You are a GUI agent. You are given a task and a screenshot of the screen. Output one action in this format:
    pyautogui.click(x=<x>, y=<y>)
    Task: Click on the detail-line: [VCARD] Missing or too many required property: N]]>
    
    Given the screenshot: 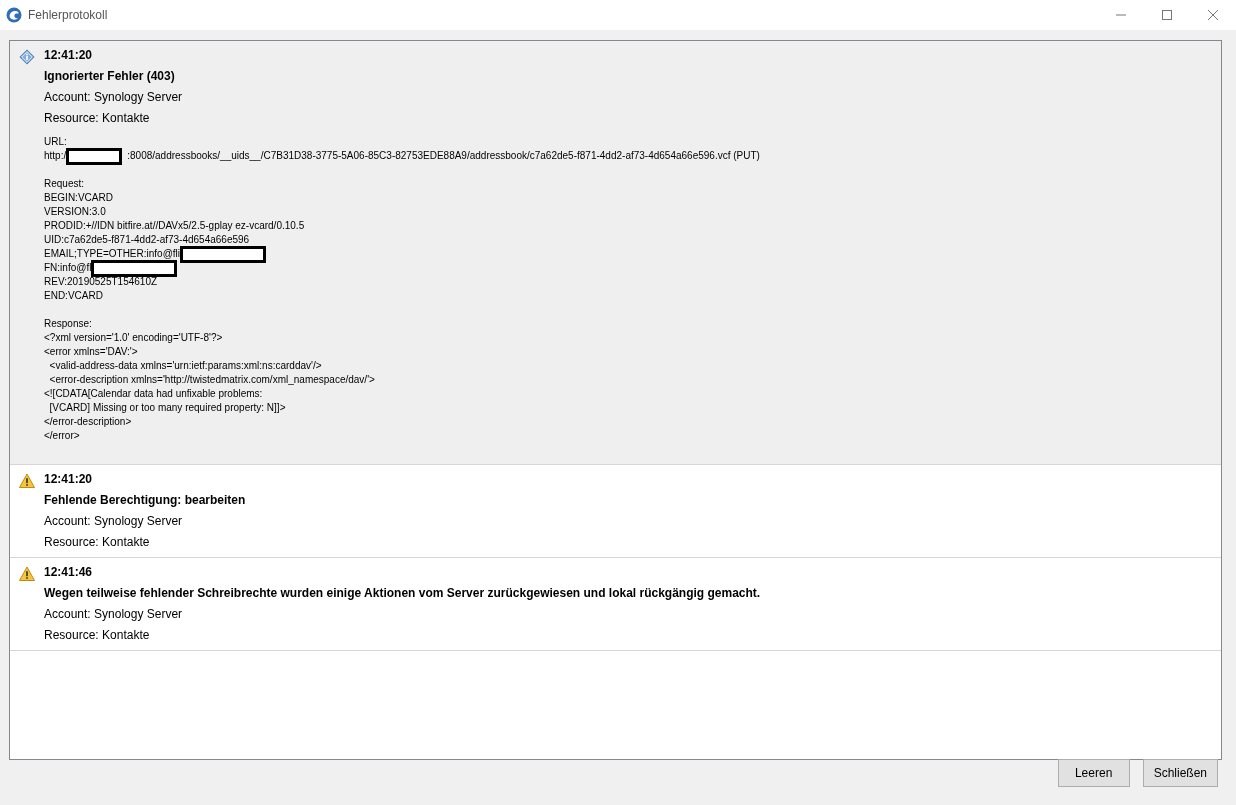 What is the action you would take?
    pyautogui.click(x=167, y=408)
    